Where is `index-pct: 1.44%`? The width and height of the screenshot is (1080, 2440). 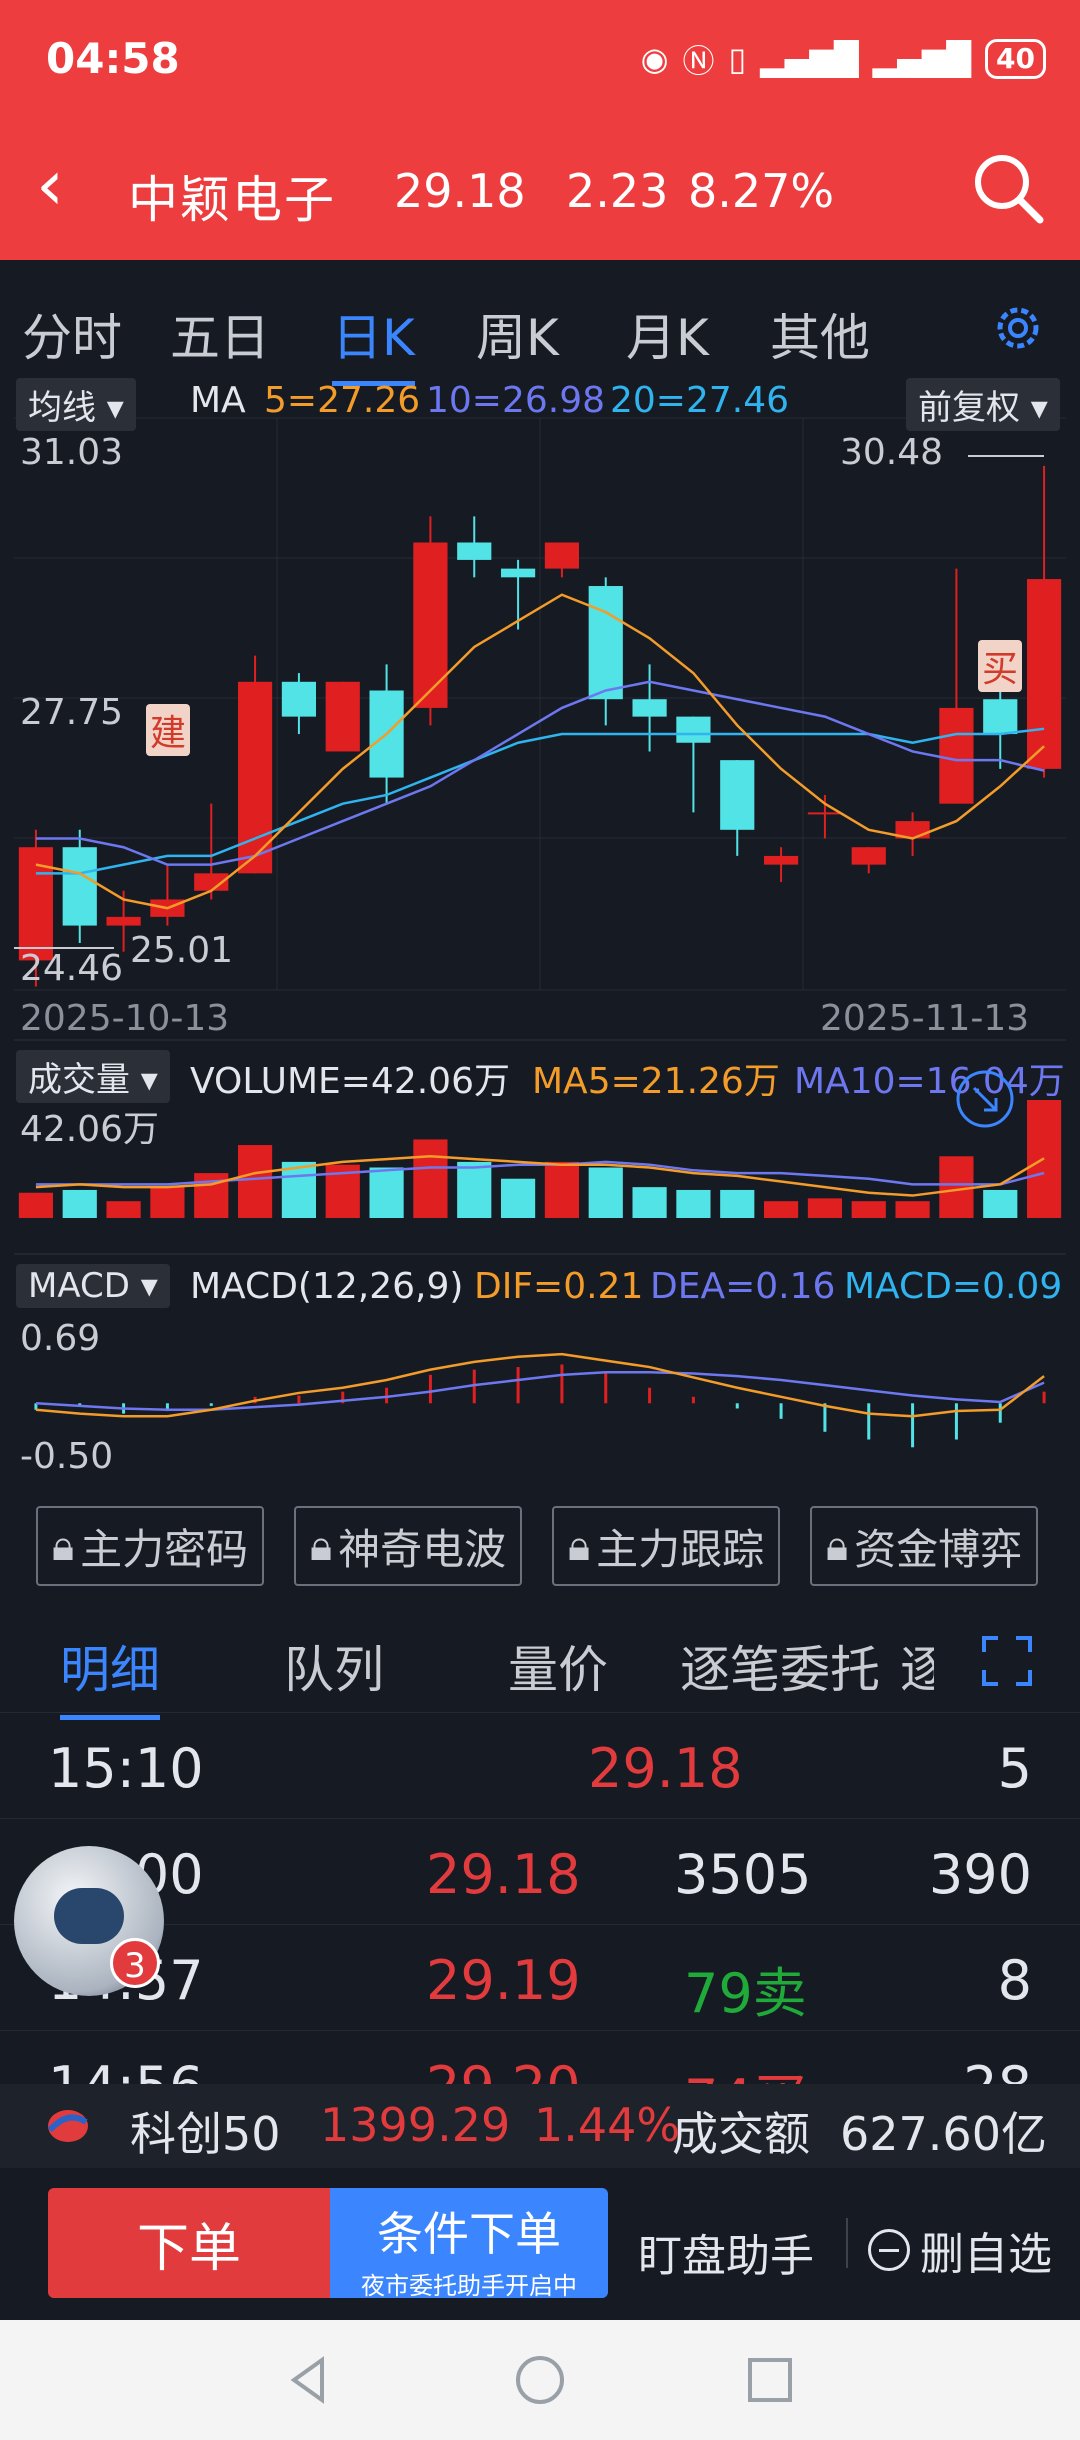 index-pct: 1.44% is located at coordinates (607, 2125).